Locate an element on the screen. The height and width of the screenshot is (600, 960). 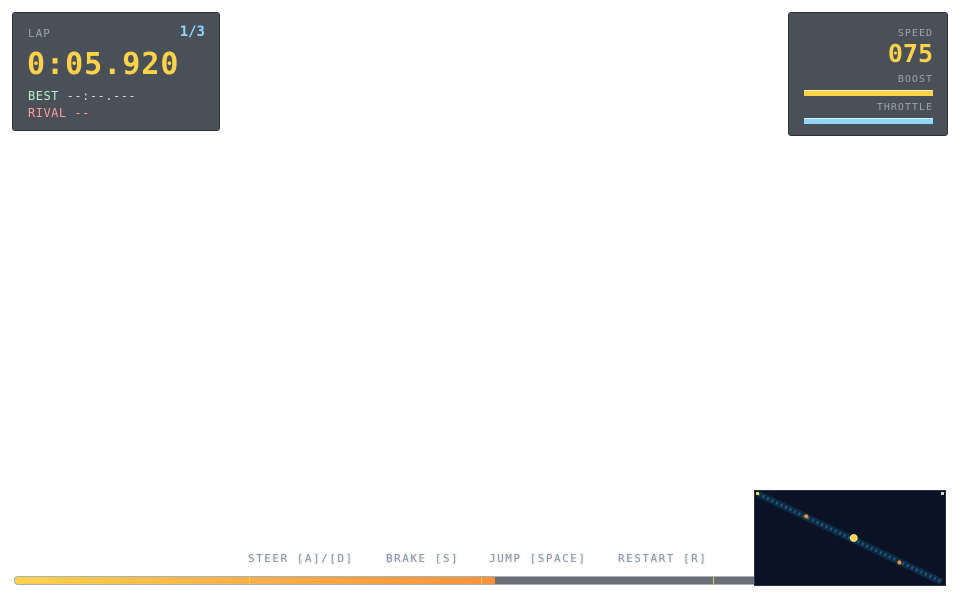
brake-hint: BRAKE [S] is located at coordinates (423, 558).